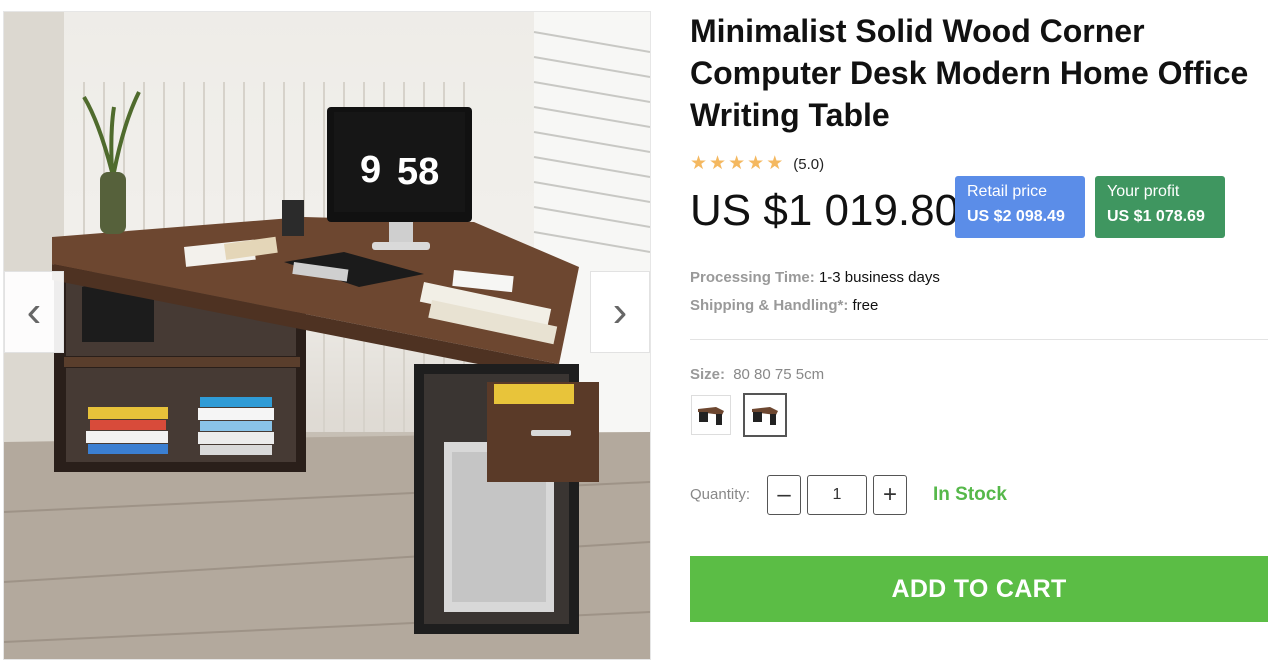  Describe the element at coordinates (809, 164) in the screenshot. I see `rating-value: (5.0)` at that location.